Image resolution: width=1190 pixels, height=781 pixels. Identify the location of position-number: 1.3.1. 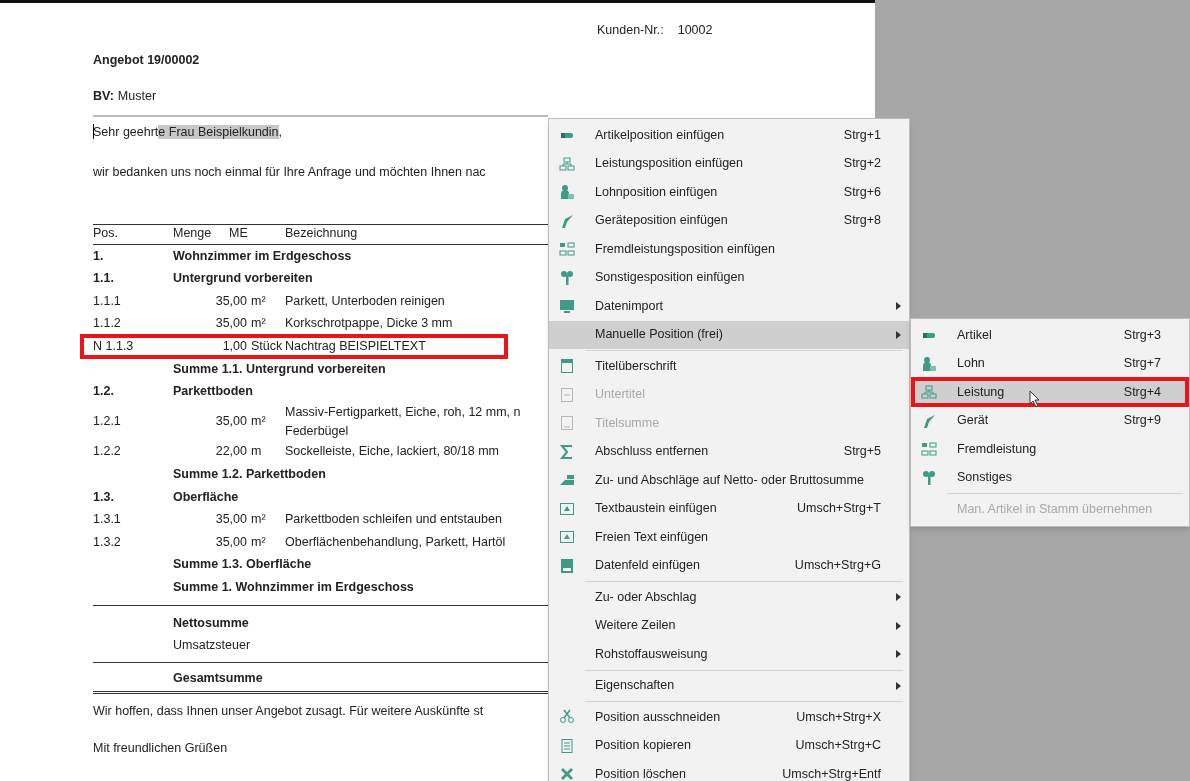
(107, 520).